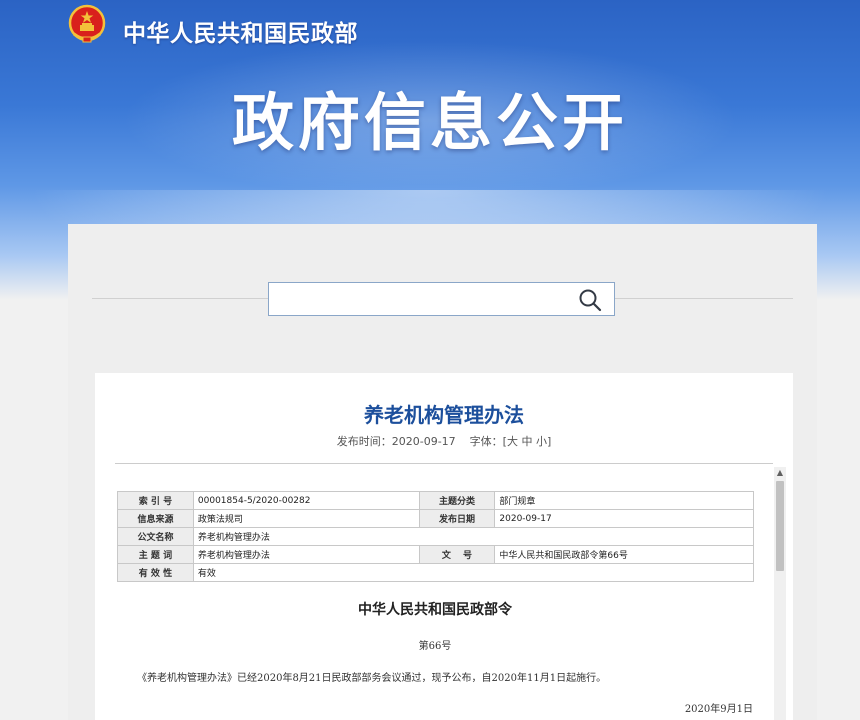  Describe the element at coordinates (423, 441) in the screenshot. I see `publish-date: 2020-09-17` at that location.